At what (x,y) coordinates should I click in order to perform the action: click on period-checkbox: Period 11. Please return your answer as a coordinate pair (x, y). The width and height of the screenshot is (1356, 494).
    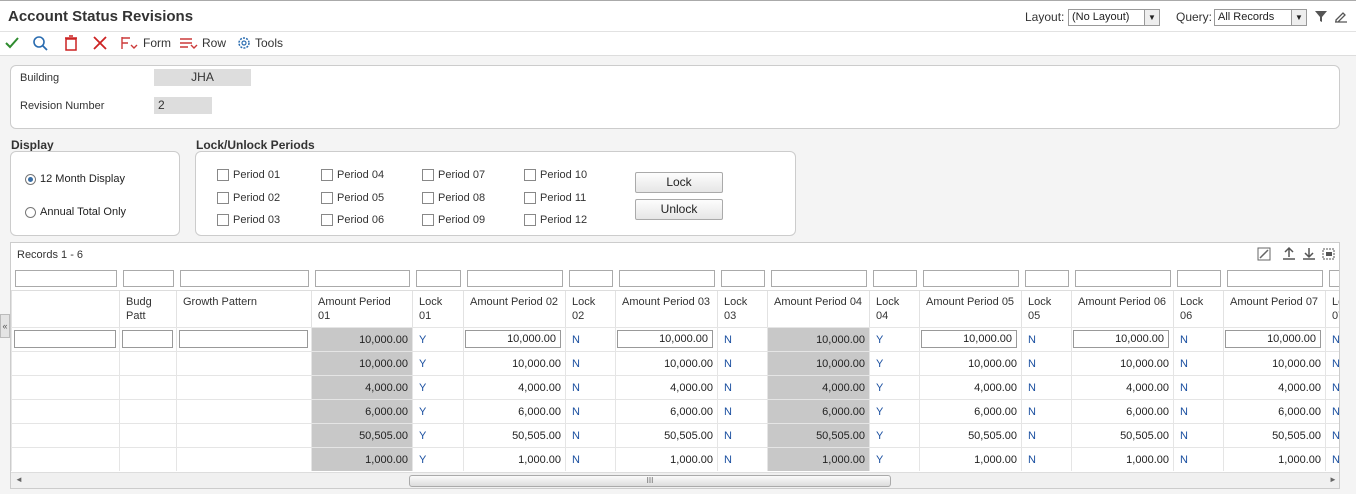
    Looking at the image, I should click on (555, 198).